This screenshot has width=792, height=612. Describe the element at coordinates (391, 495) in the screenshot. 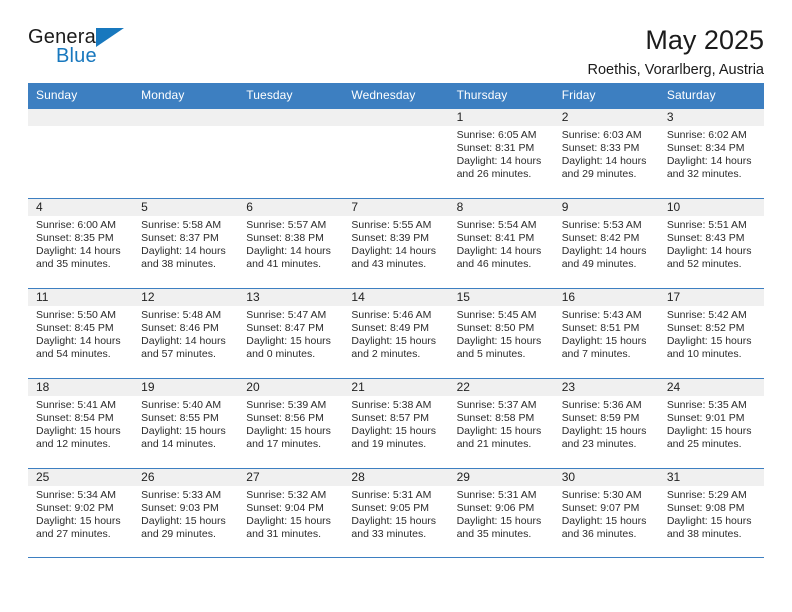

I see `sunrise-text: Sunrise: 5:31 AM` at that location.